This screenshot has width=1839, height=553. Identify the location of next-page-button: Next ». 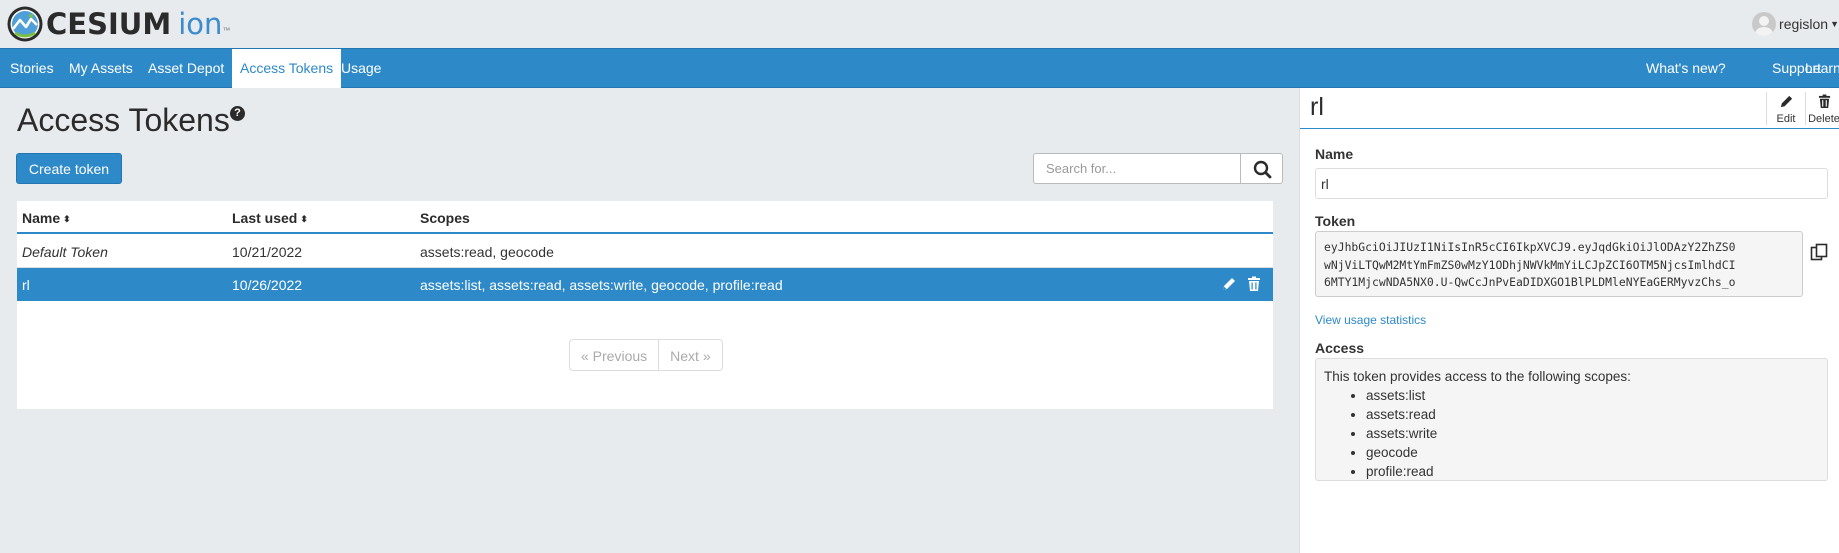
(691, 355).